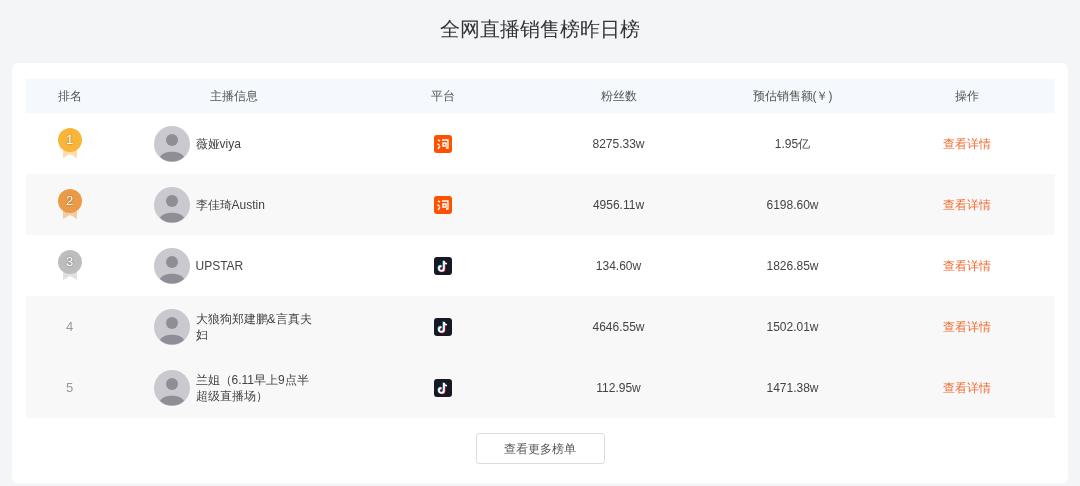  Describe the element at coordinates (792, 327) in the screenshot. I see `table-cell-text: 1502.01w` at that location.